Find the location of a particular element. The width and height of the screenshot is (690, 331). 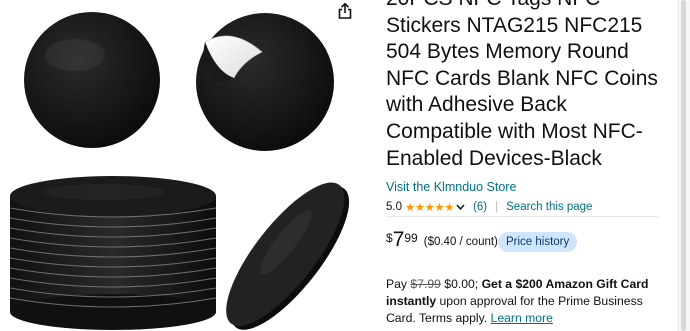

rating-row: 5.0 ★★★★★ (6) | Search this page is located at coordinates (489, 207).